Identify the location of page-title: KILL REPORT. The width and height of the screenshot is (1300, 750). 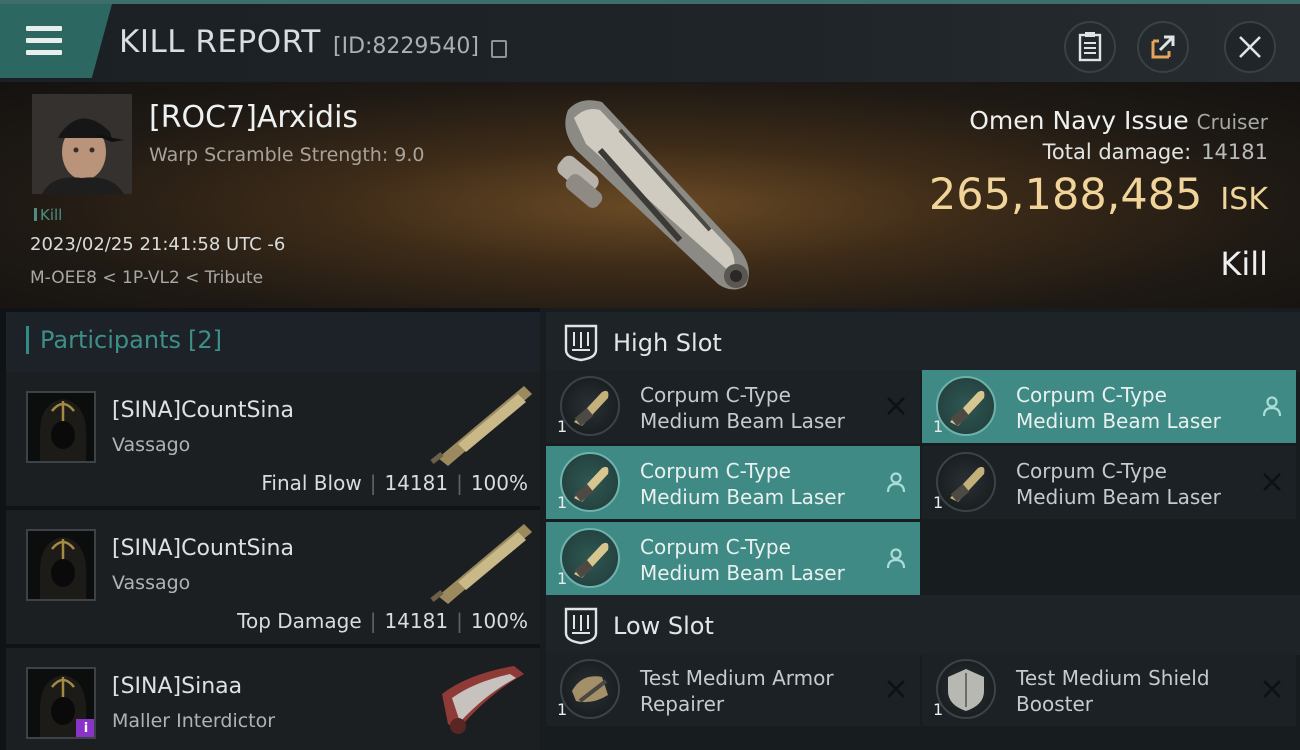
(220, 42).